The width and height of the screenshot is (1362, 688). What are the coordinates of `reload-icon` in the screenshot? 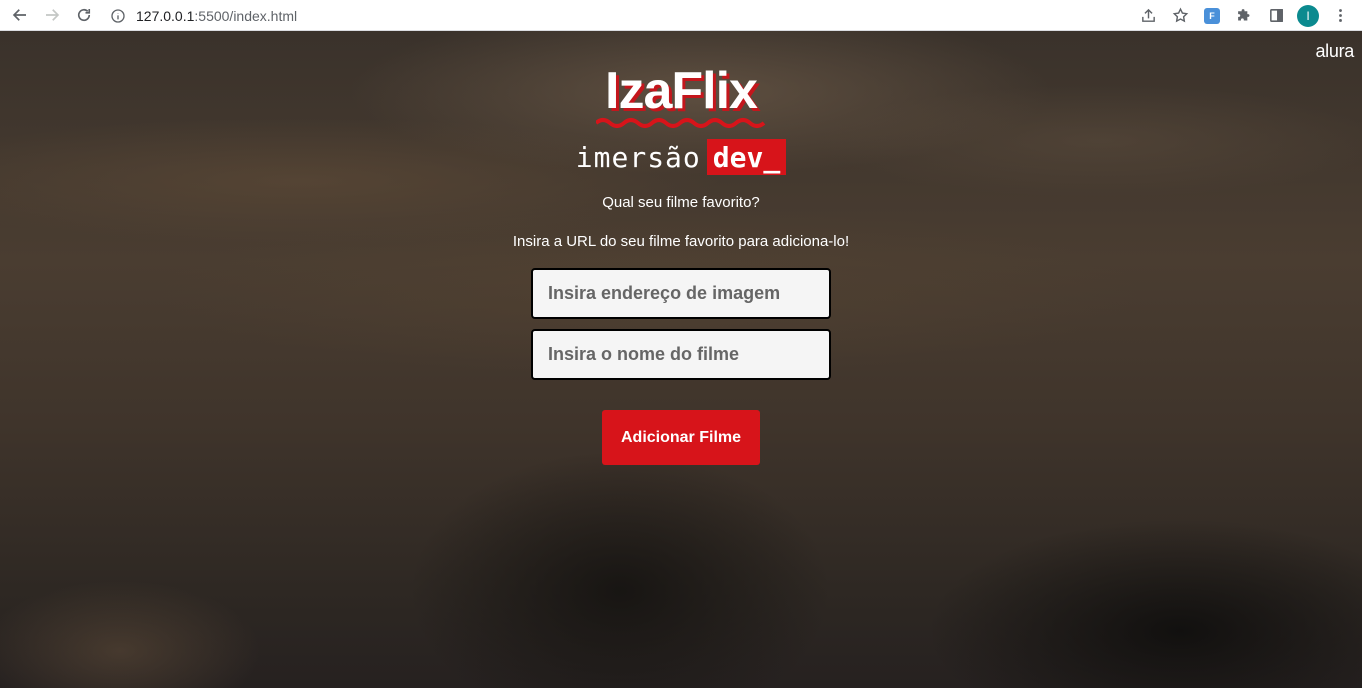 It's located at (84, 15).